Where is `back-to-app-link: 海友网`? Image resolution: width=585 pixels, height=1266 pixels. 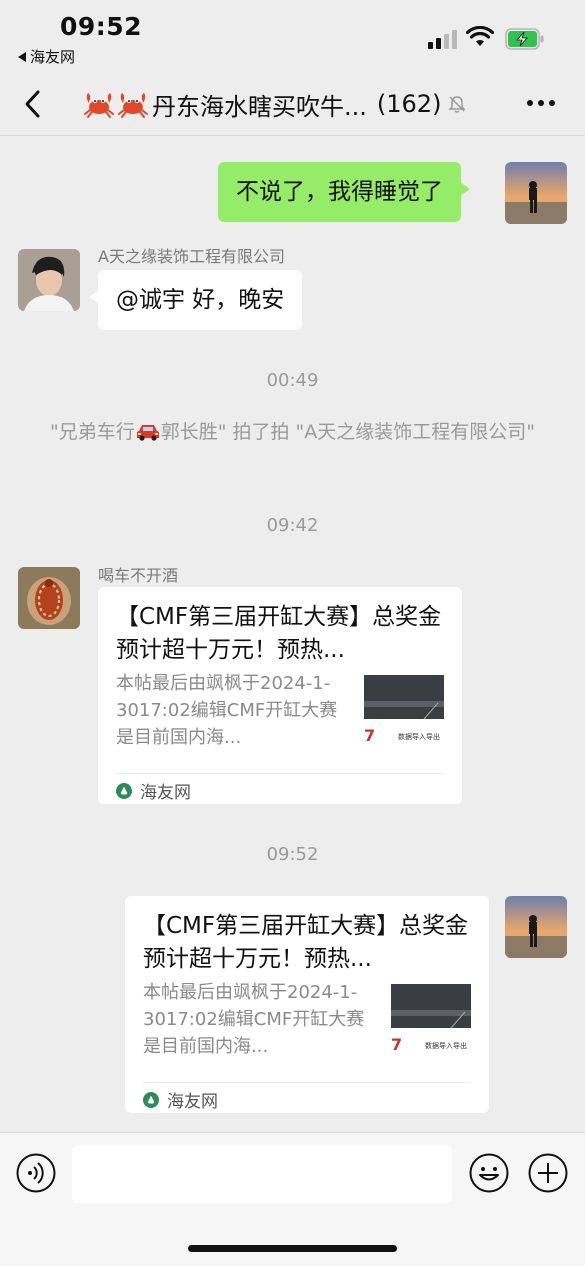
back-to-app-link: 海友网 is located at coordinates (46, 56).